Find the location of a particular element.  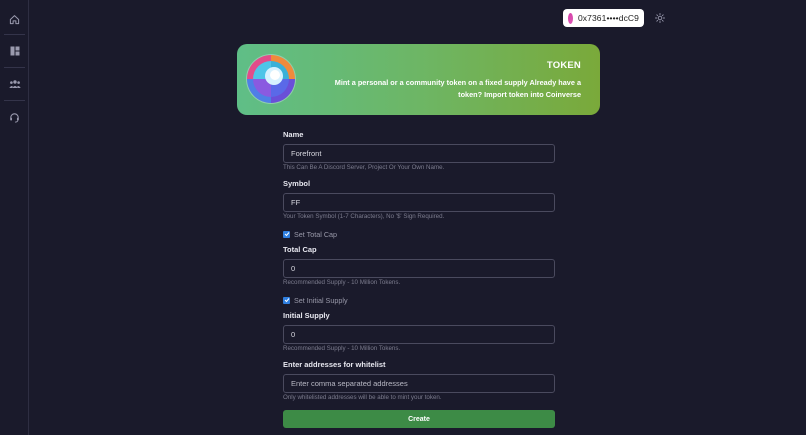

sidebar-item-support is located at coordinates (14, 117).